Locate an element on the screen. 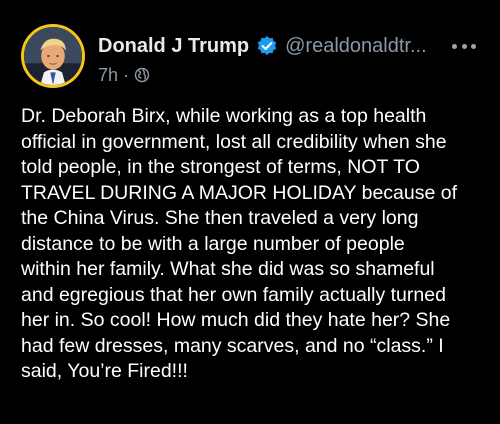 The height and width of the screenshot is (424, 500). post-meta: 7h · is located at coordinates (124, 75).